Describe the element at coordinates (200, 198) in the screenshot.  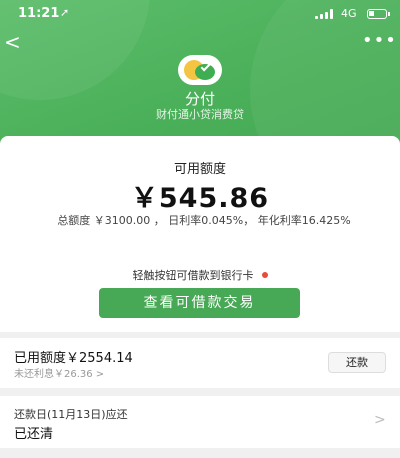
I see `available-credit-amount: ￥545.86` at that location.